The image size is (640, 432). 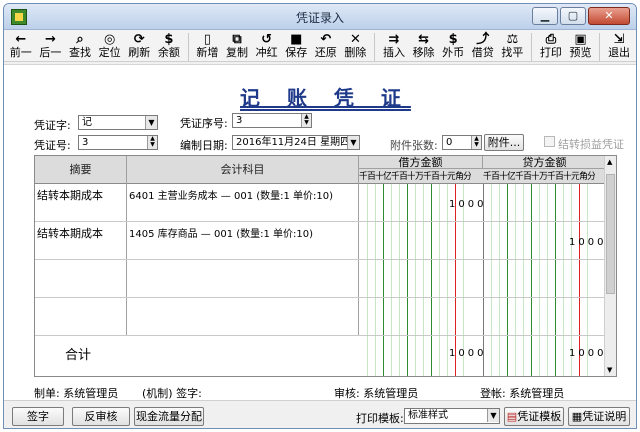 What do you see at coordinates (599, 416) in the screenshot?
I see `help-button: ▦凭证说明` at bounding box center [599, 416].